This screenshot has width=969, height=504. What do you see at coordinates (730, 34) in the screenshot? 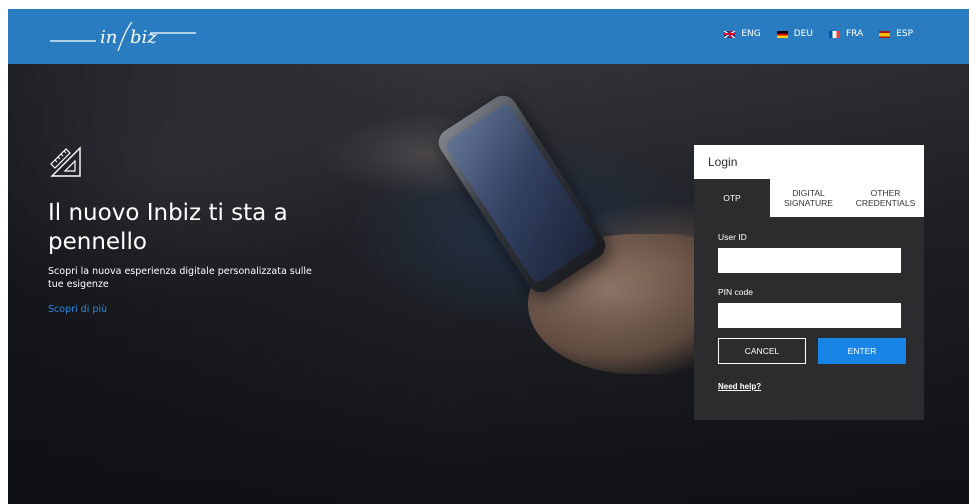
I see `uk-flag-icon` at bounding box center [730, 34].